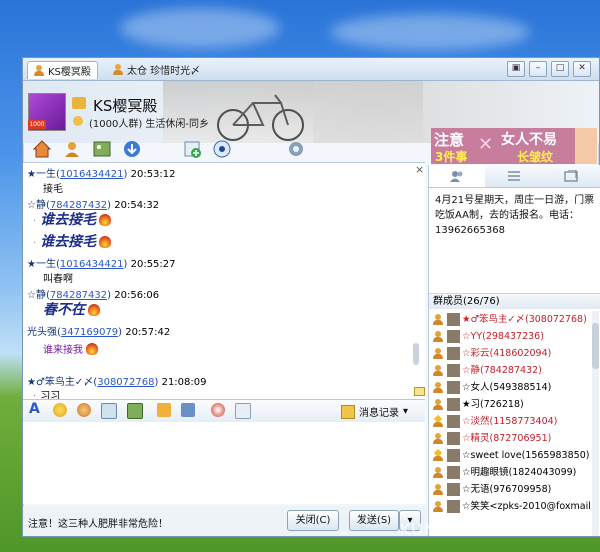 Image resolution: width=600 pixels, height=552 pixels. Describe the element at coordinates (102, 149) in the screenshot. I see `photo-icon` at that location.